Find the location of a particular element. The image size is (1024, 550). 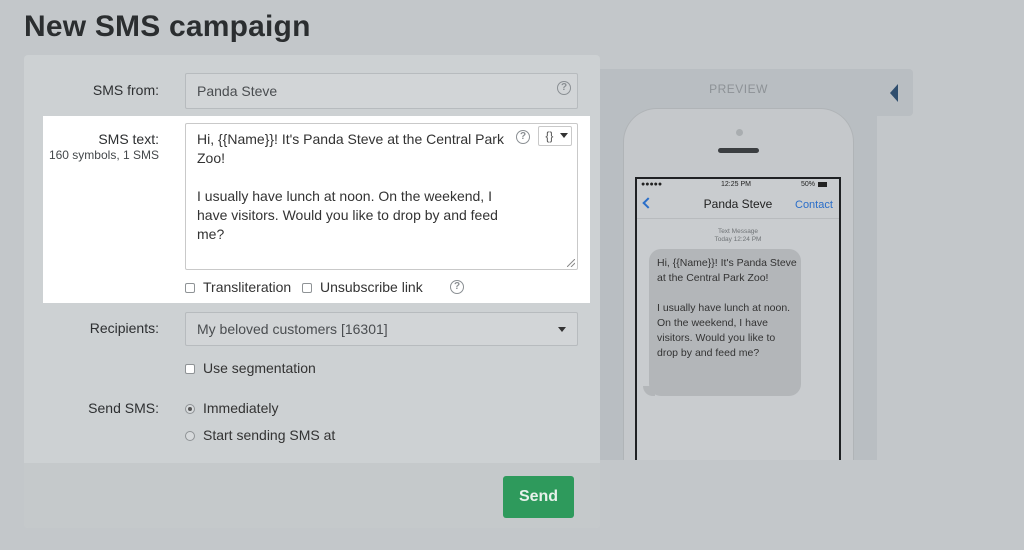

send-immediately-label: Immediately is located at coordinates (240, 408).